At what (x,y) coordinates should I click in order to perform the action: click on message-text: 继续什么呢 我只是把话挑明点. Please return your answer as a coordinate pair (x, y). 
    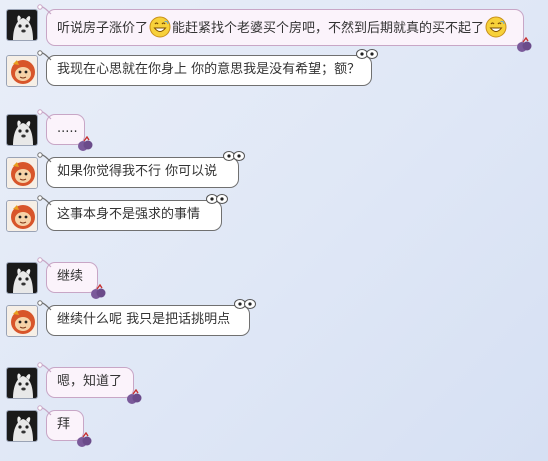
    Looking at the image, I should click on (144, 319).